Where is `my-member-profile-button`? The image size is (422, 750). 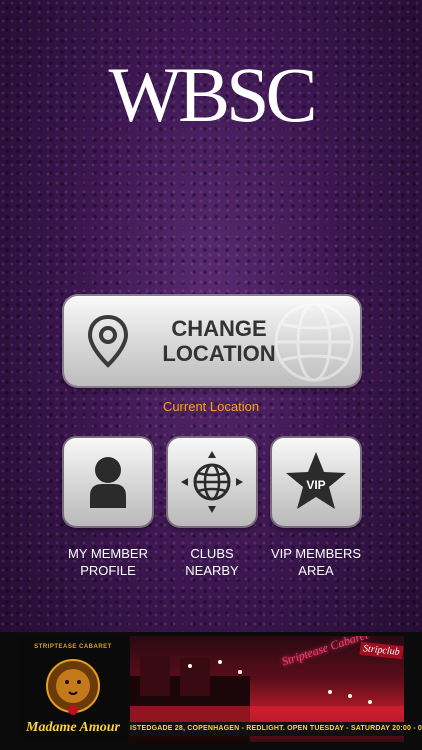 my-member-profile-button is located at coordinates (108, 482).